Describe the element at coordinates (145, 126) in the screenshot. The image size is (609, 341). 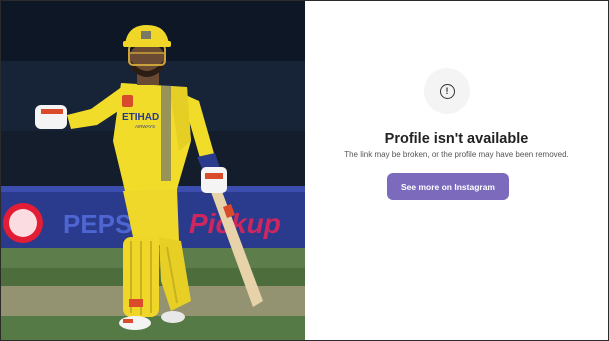
I see `jersey-sponsor-sub: AIRWAYS` at that location.